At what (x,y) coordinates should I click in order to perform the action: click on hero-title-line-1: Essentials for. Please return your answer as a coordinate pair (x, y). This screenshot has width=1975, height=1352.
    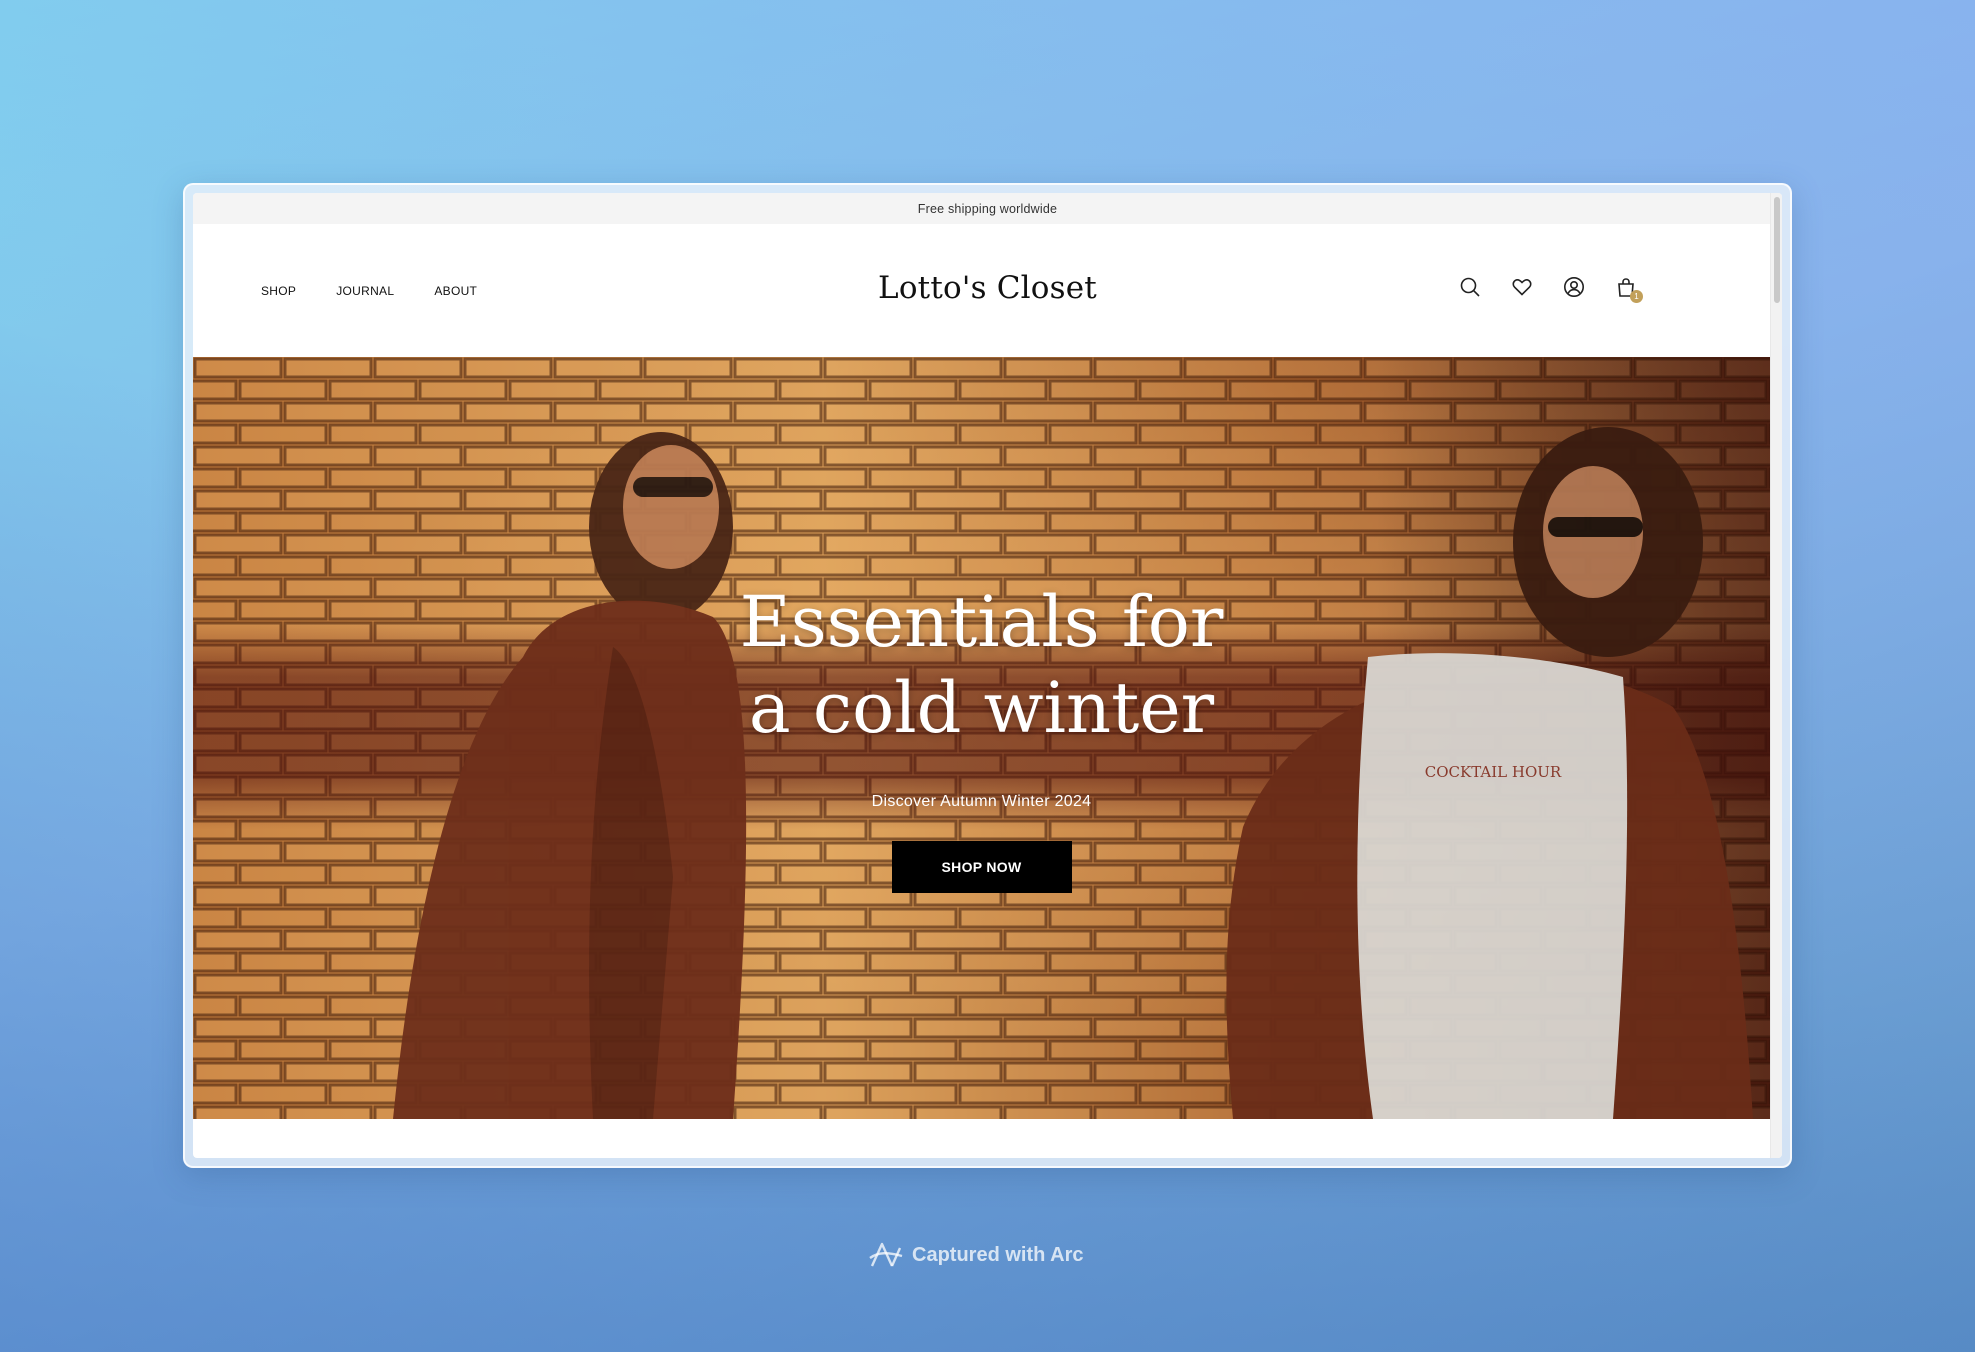
    Looking at the image, I should click on (981, 622).